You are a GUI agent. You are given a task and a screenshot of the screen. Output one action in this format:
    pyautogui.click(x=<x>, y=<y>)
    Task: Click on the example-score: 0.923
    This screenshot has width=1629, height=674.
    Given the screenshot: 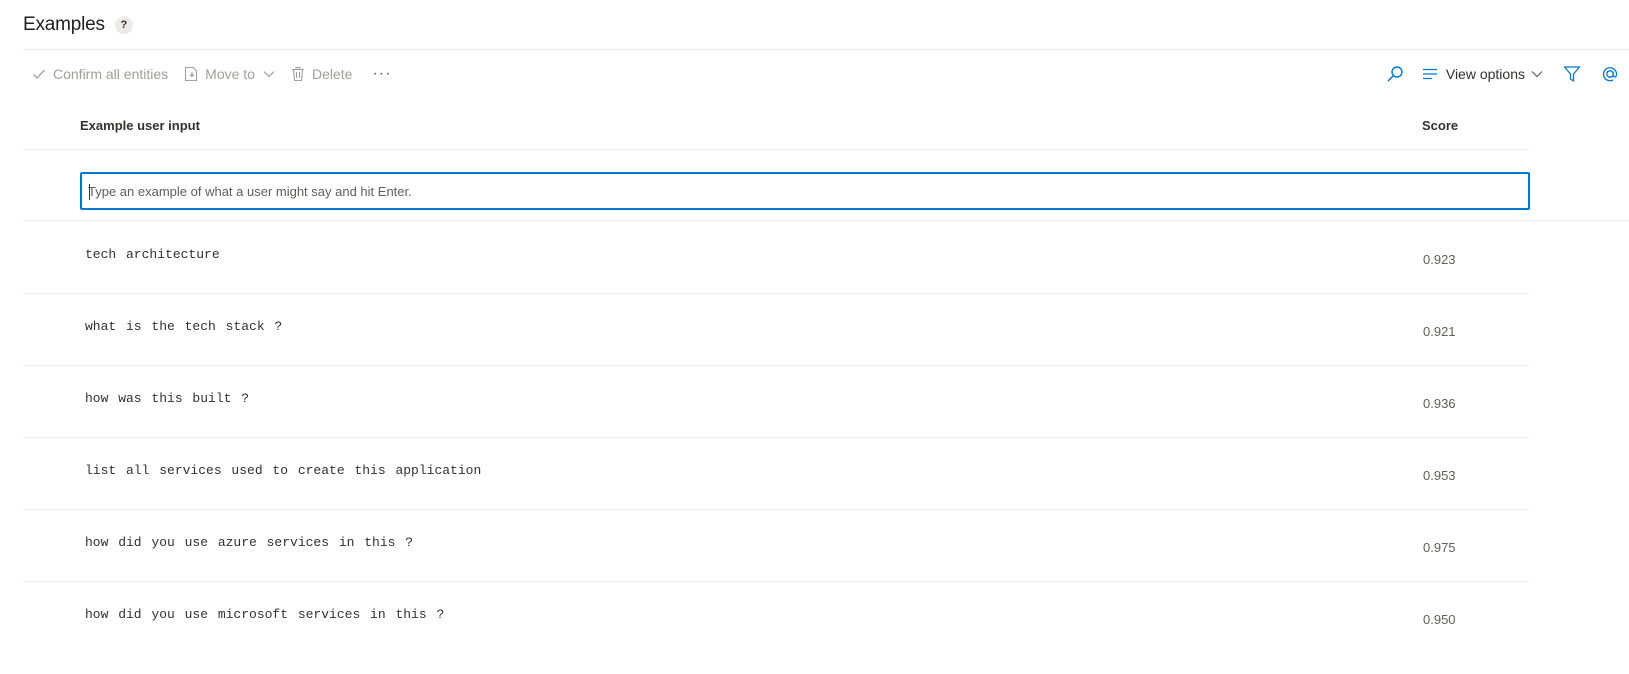 What is the action you would take?
    pyautogui.click(x=1439, y=259)
    